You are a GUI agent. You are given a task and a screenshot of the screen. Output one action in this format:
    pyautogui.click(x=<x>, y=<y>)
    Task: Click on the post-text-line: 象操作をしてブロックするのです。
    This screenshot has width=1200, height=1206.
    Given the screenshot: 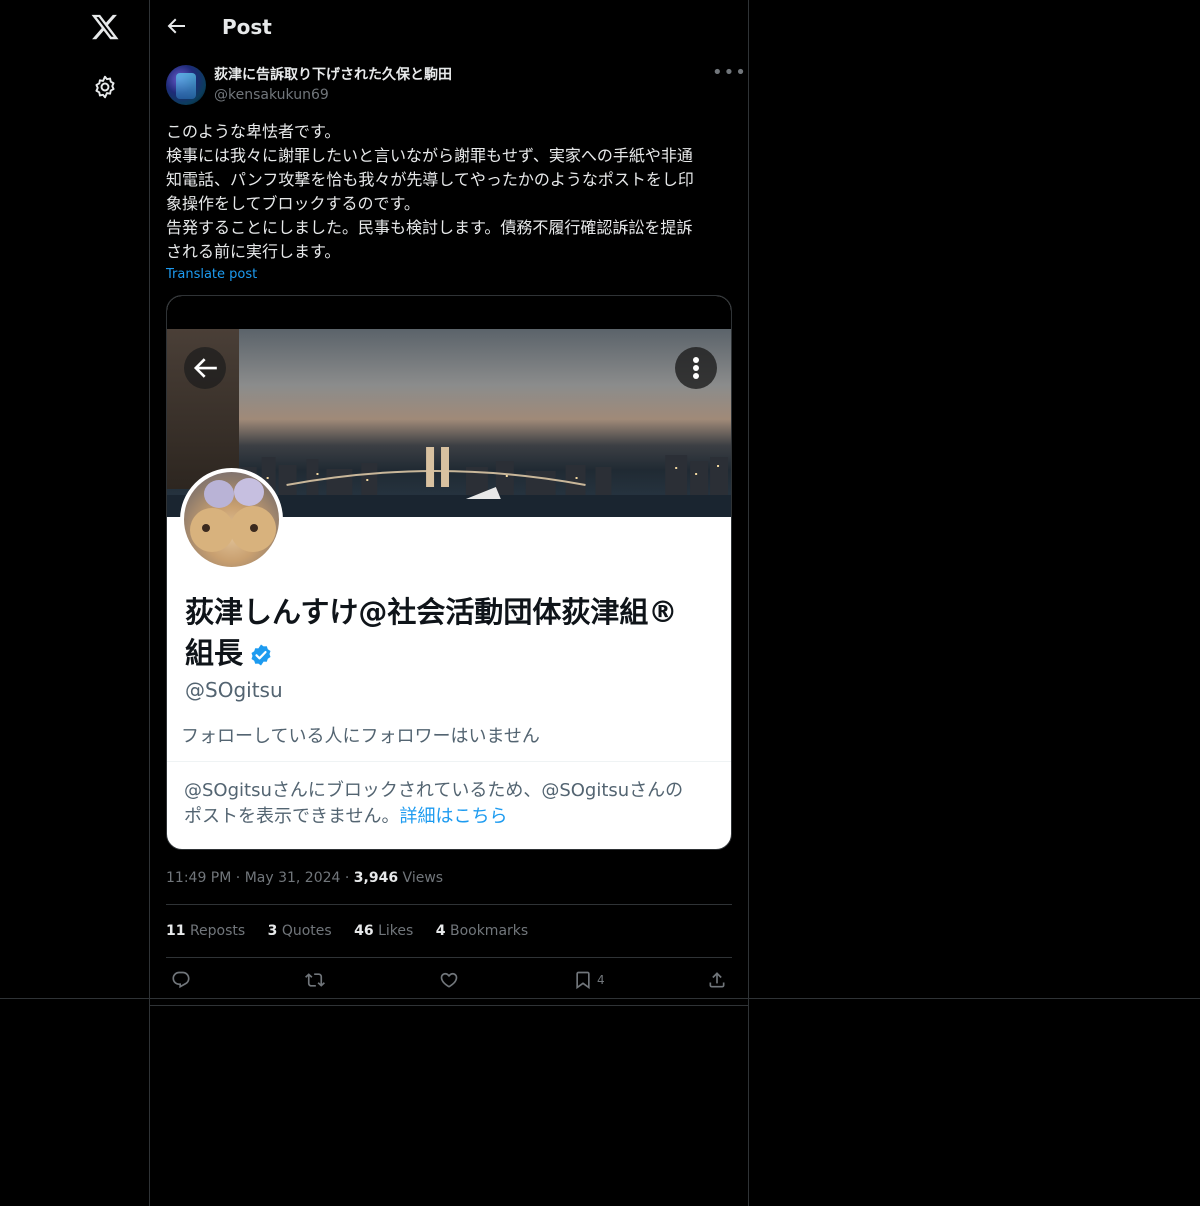 What is the action you would take?
    pyautogui.click(x=293, y=203)
    